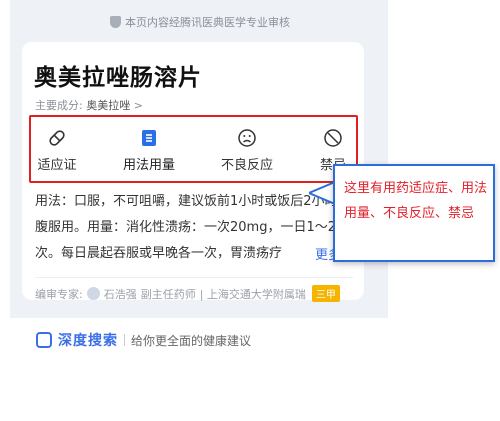 Image resolution: width=500 pixels, height=421 pixels. Describe the element at coordinates (333, 138) in the screenshot. I see `forbidden-icon` at that location.